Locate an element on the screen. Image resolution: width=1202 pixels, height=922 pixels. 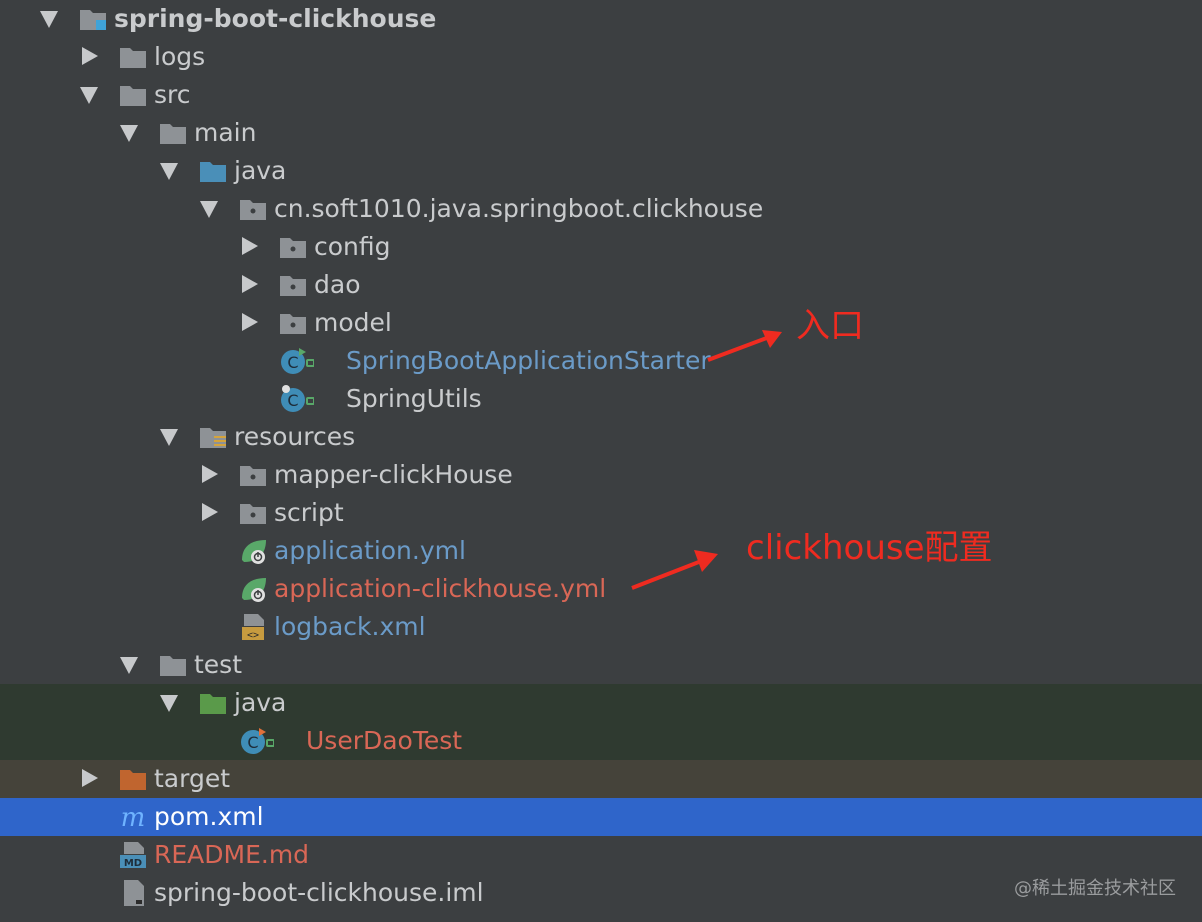
bottom-strip is located at coordinates (601, 917).